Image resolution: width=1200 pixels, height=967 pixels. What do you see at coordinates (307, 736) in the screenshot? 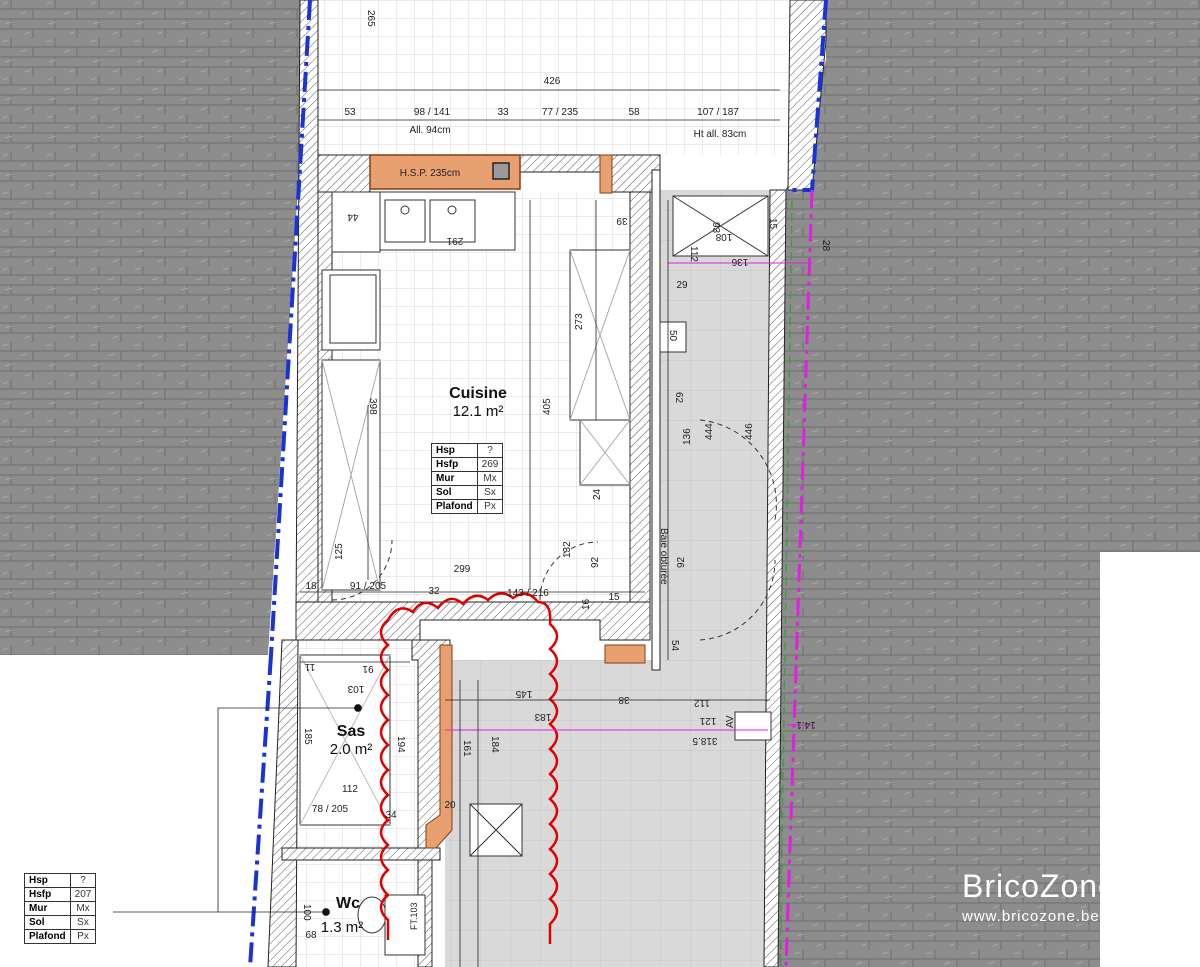
I see `svg-text: 185` at bounding box center [307, 736].